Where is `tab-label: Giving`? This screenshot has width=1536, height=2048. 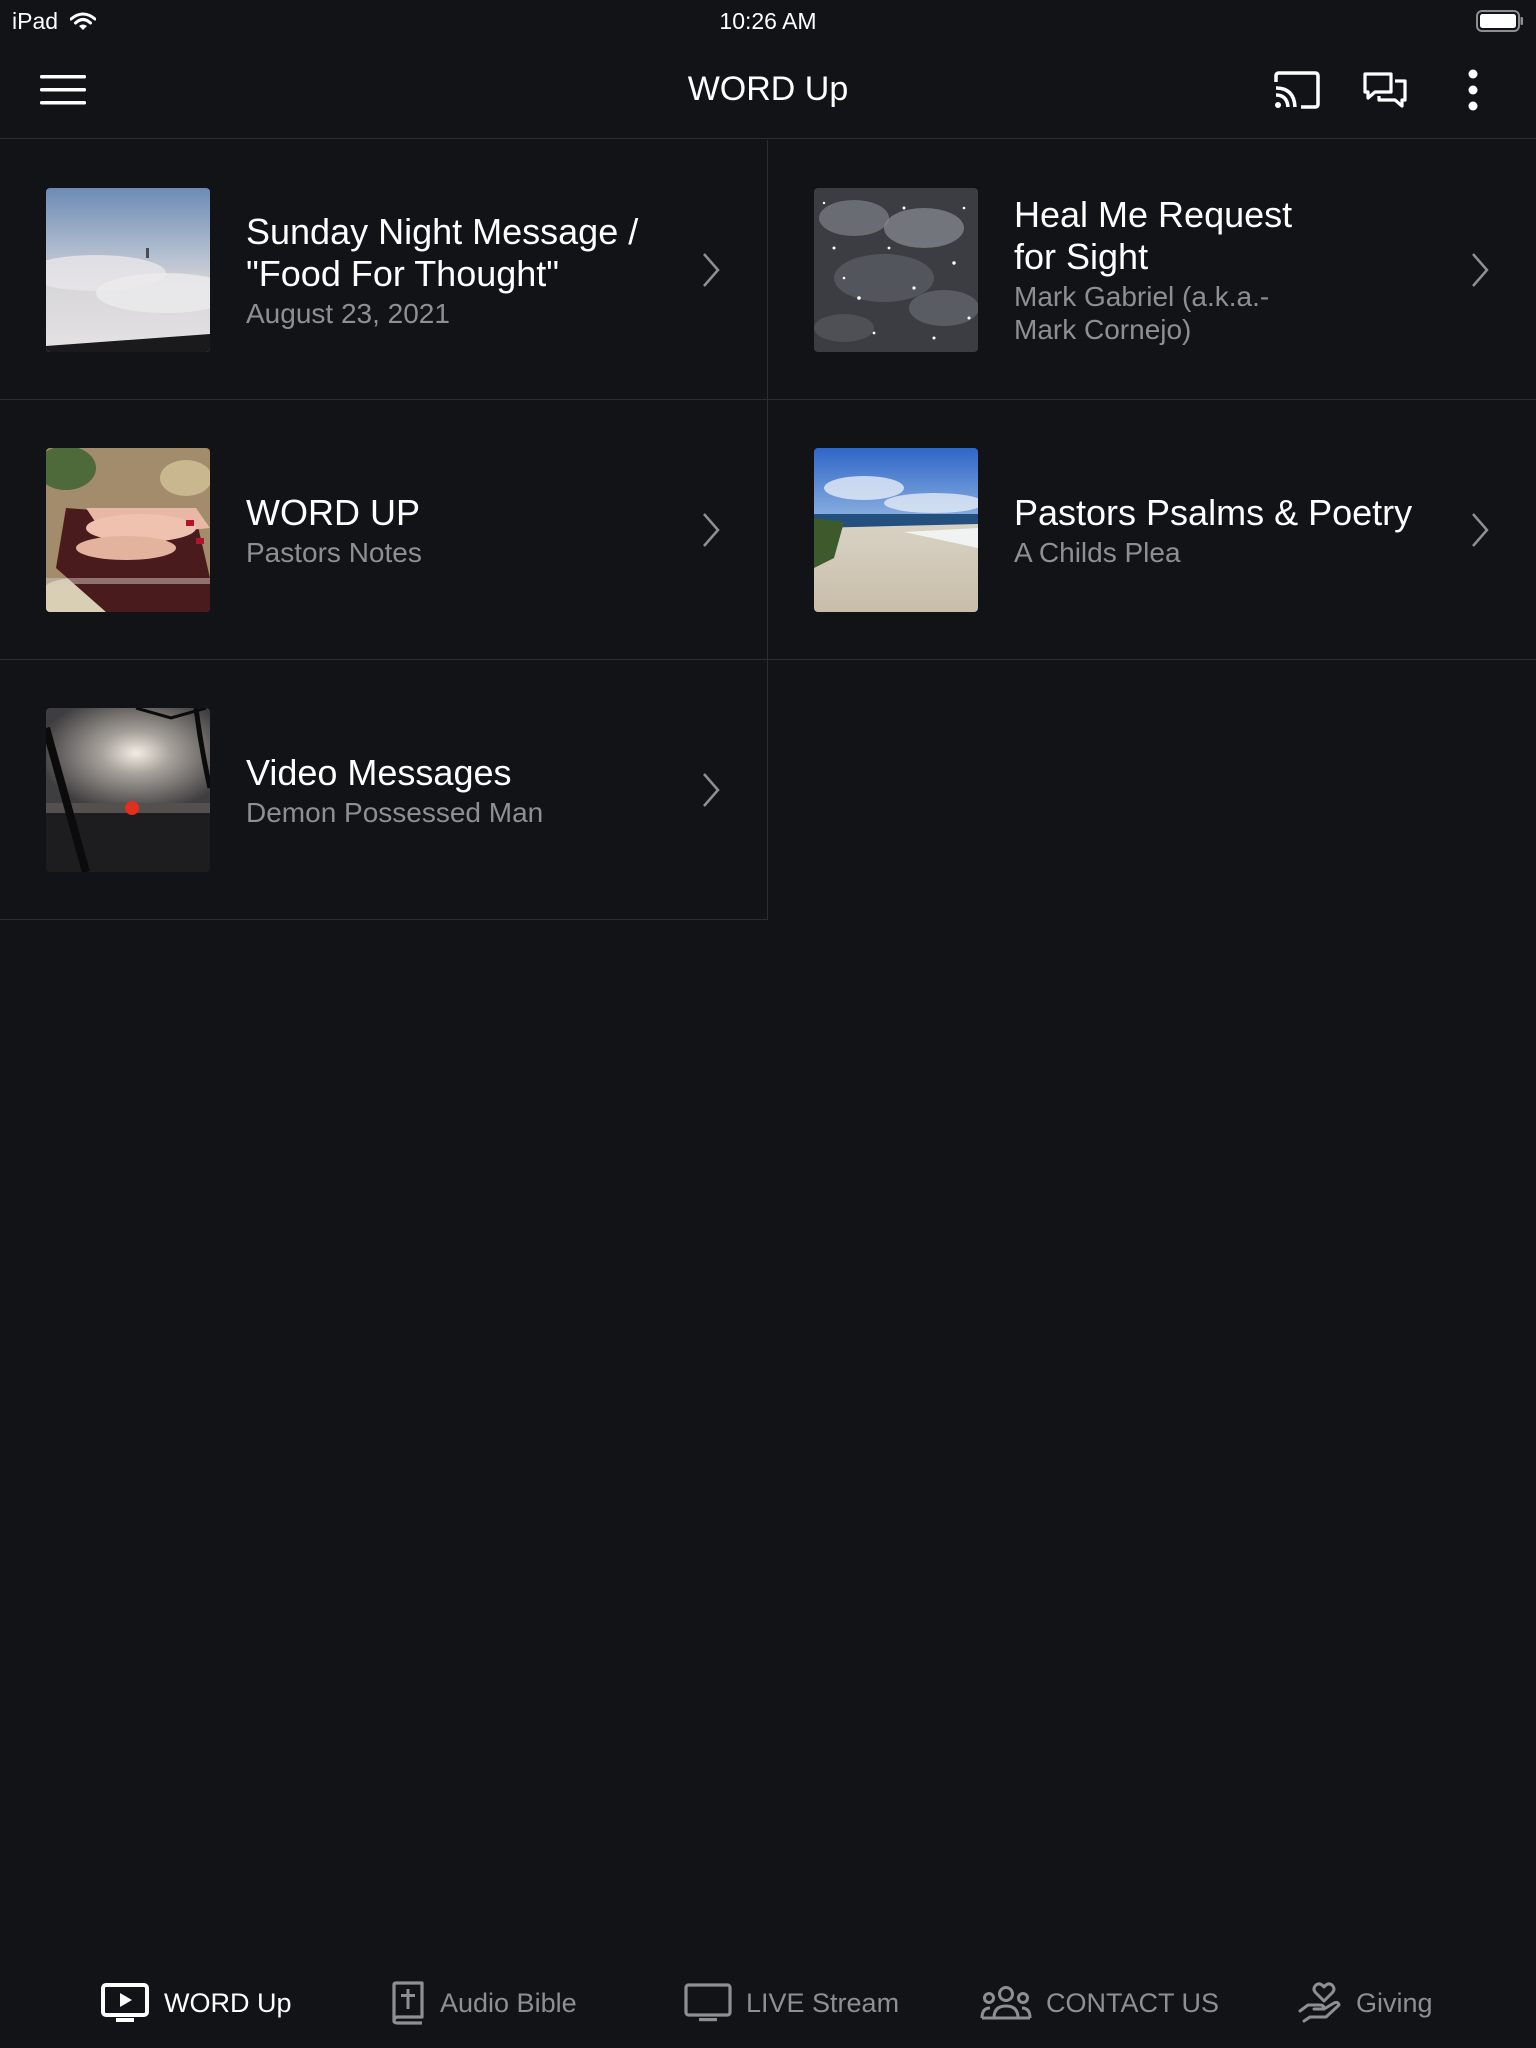
tab-label: Giving is located at coordinates (1394, 2002).